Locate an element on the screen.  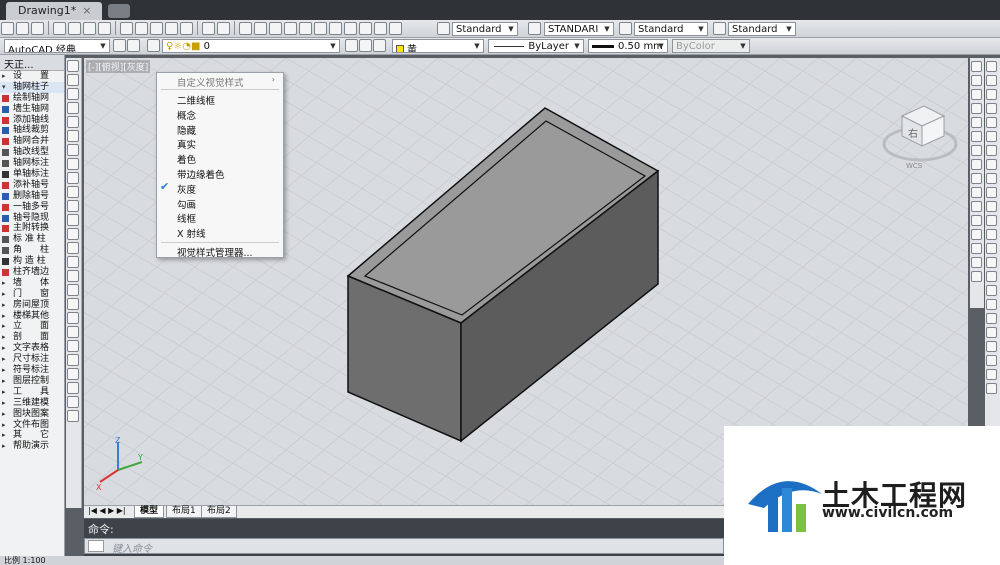
palette-item: 轴改线型 is located at coordinates (32, 152).